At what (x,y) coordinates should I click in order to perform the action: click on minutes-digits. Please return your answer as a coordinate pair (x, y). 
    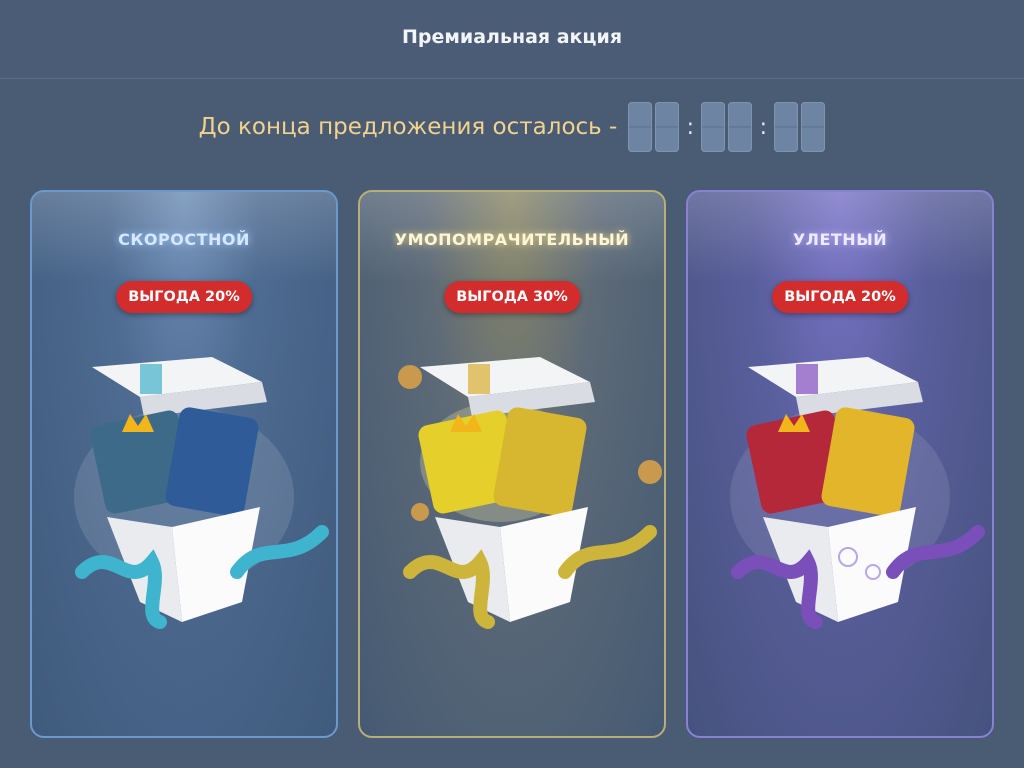
    Looking at the image, I should click on (727, 127).